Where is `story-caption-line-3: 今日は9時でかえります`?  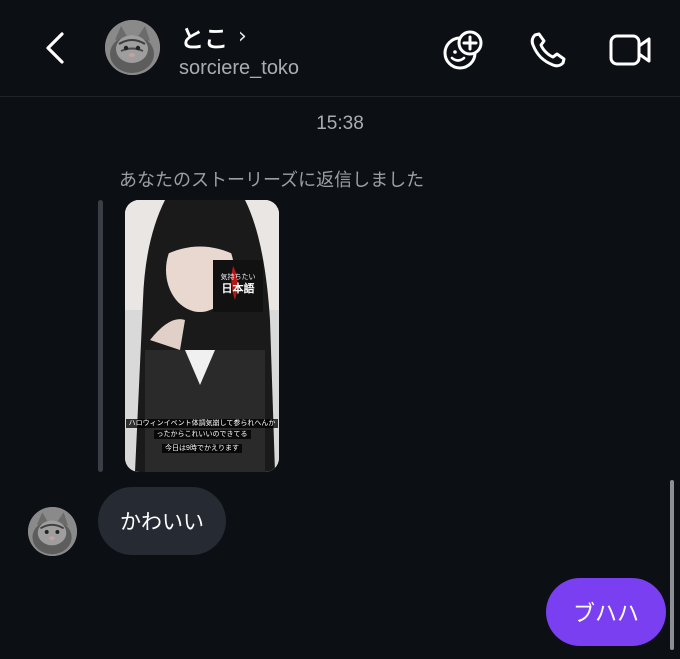
story-caption-line-3: 今日は9時でかえります is located at coordinates (202, 448).